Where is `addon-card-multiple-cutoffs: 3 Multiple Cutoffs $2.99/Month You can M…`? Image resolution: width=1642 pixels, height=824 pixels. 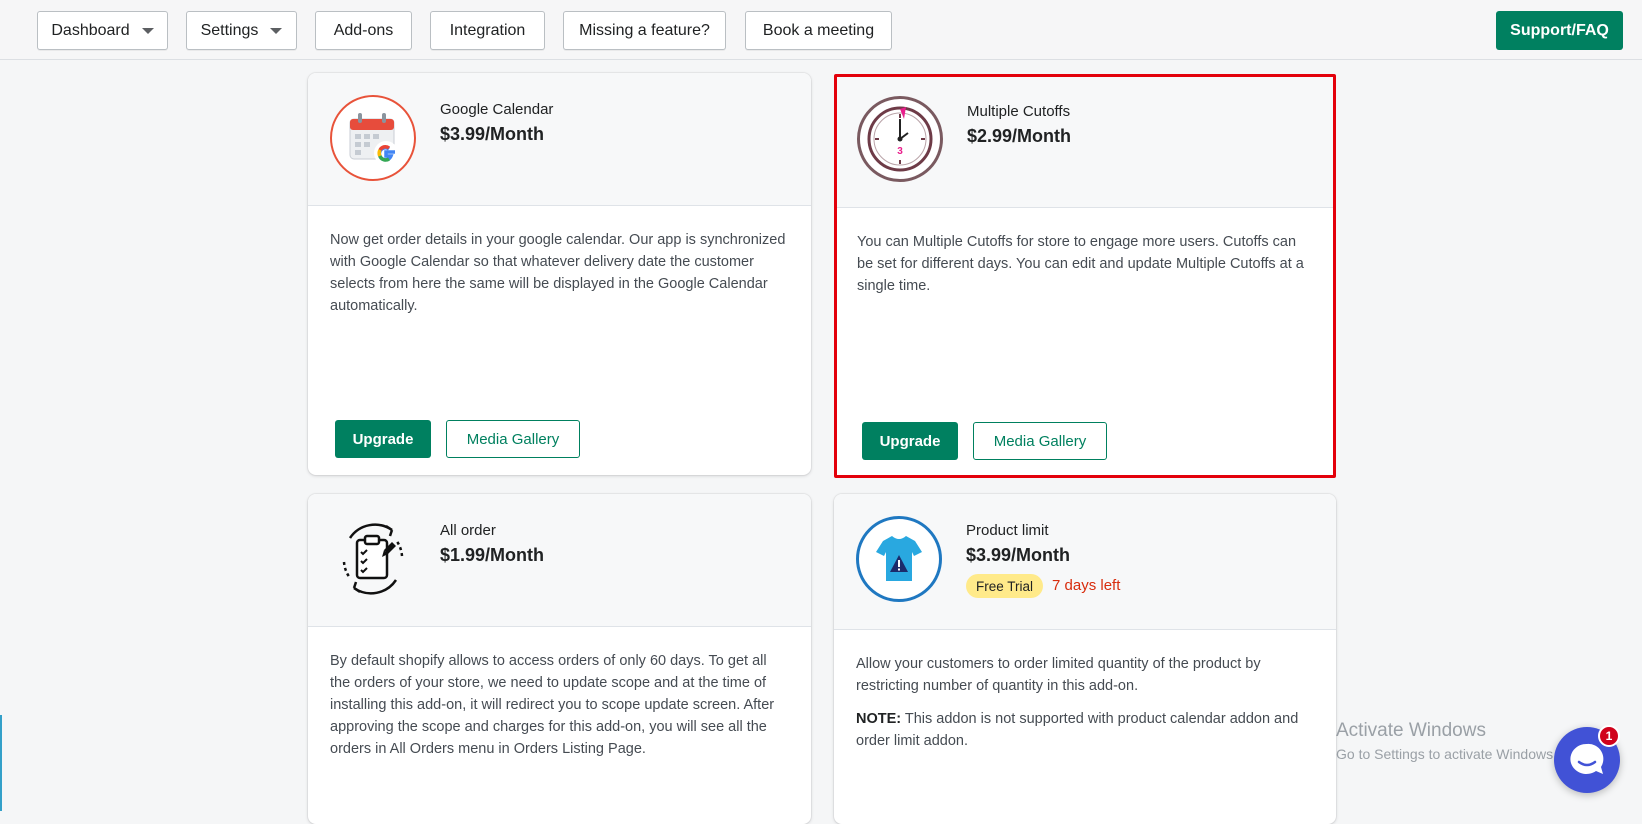 addon-card-multiple-cutoffs: 3 Multiple Cutoffs $2.99/Month You can M… is located at coordinates (1085, 276).